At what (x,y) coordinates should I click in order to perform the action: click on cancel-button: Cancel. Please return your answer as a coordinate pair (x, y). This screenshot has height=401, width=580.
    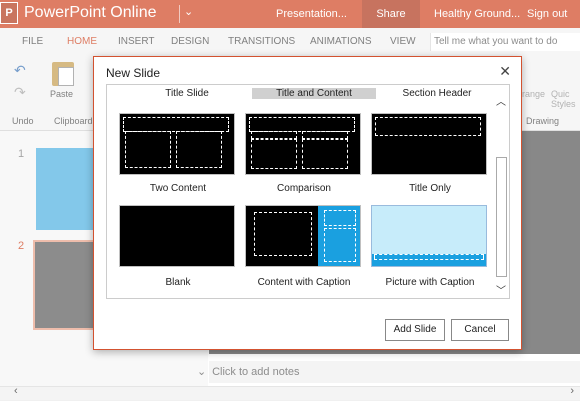
    Looking at the image, I should click on (480, 330).